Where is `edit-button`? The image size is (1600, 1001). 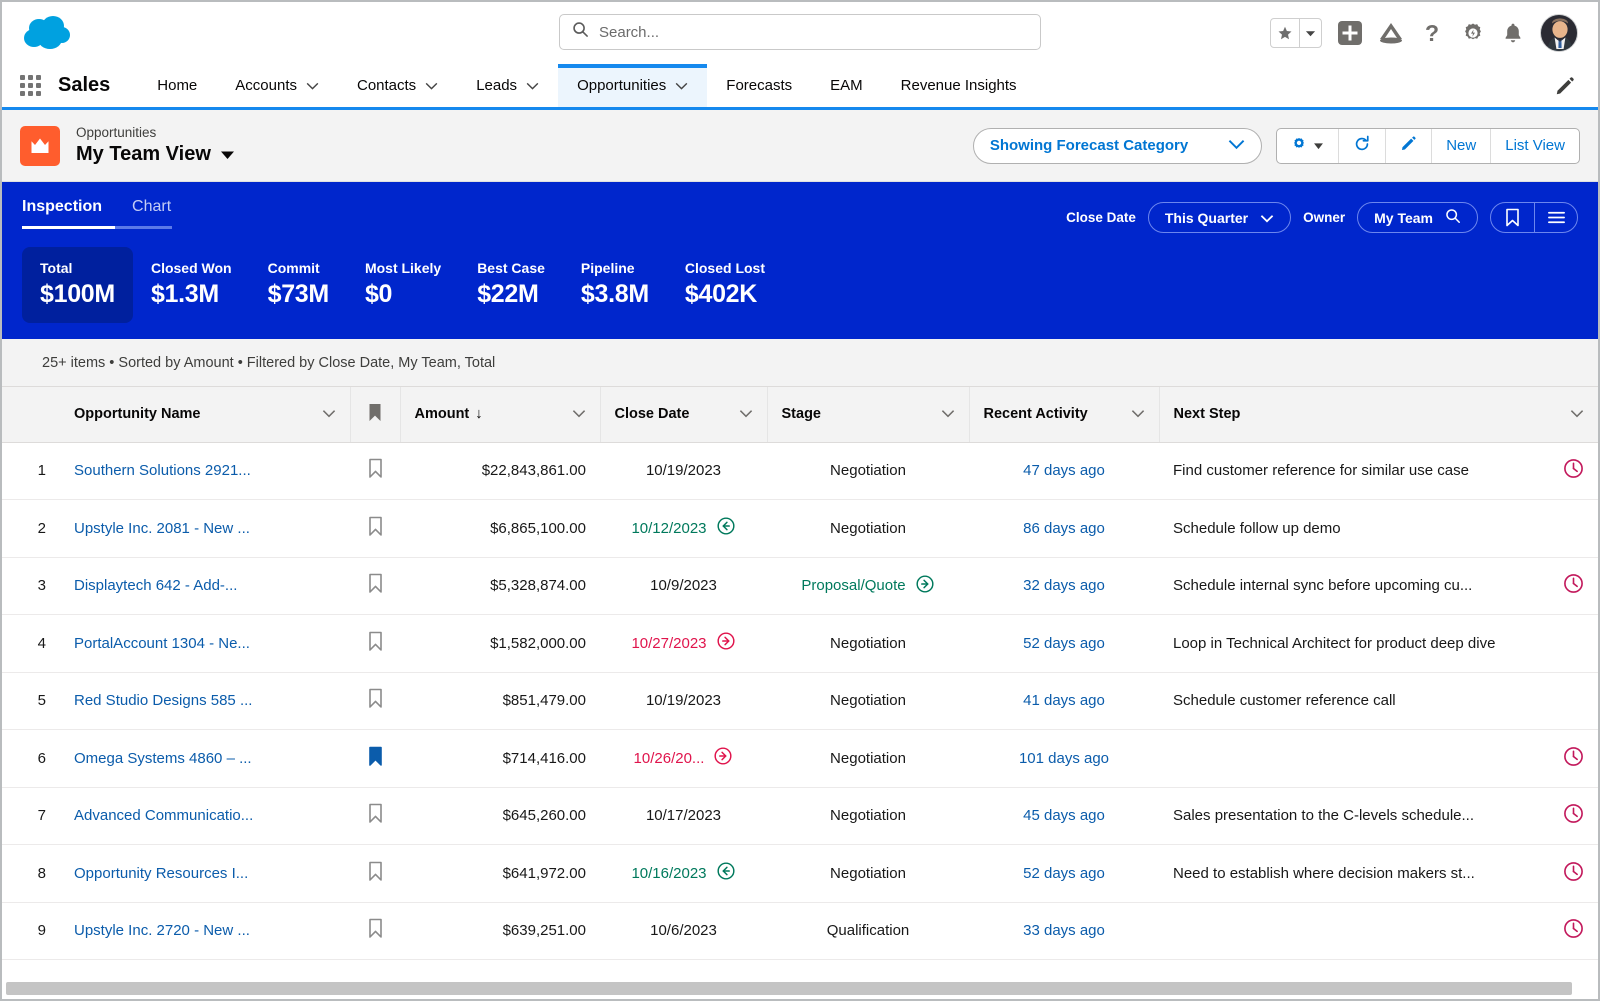
edit-button is located at coordinates (1409, 145).